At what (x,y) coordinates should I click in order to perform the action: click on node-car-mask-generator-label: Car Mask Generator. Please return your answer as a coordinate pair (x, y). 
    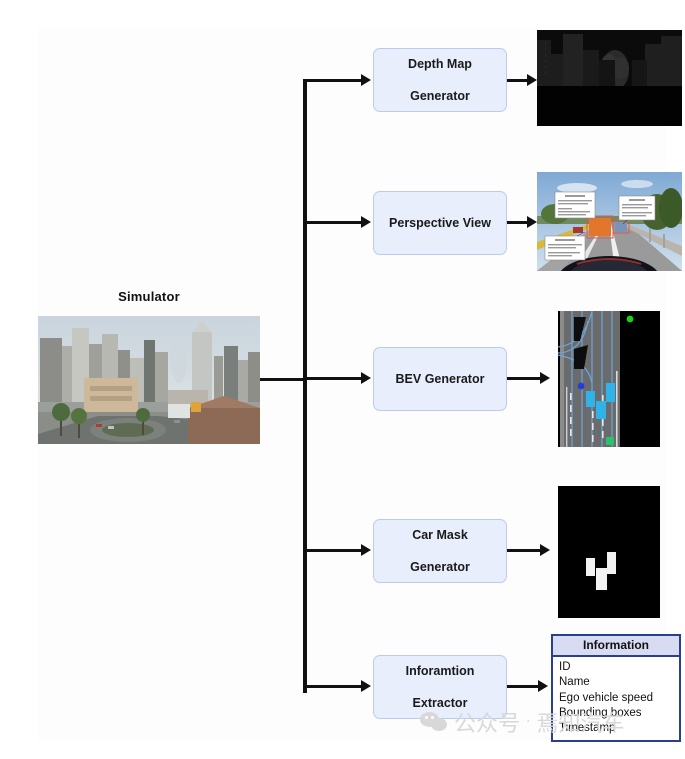
    Looking at the image, I should click on (440, 551).